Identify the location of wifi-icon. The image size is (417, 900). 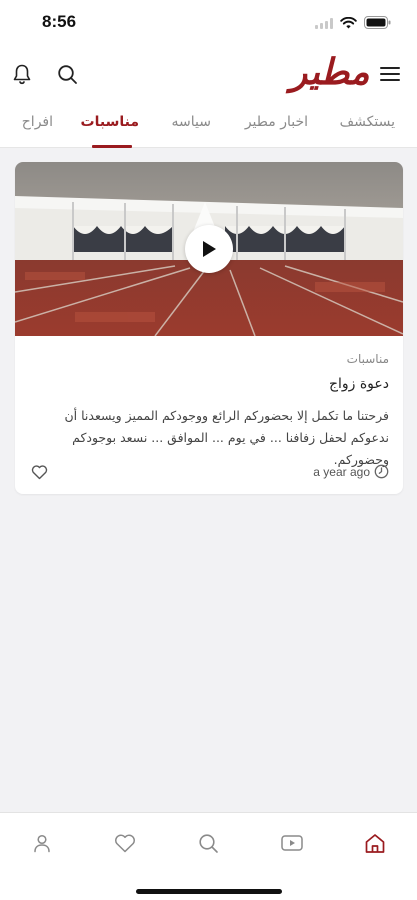
(348, 23).